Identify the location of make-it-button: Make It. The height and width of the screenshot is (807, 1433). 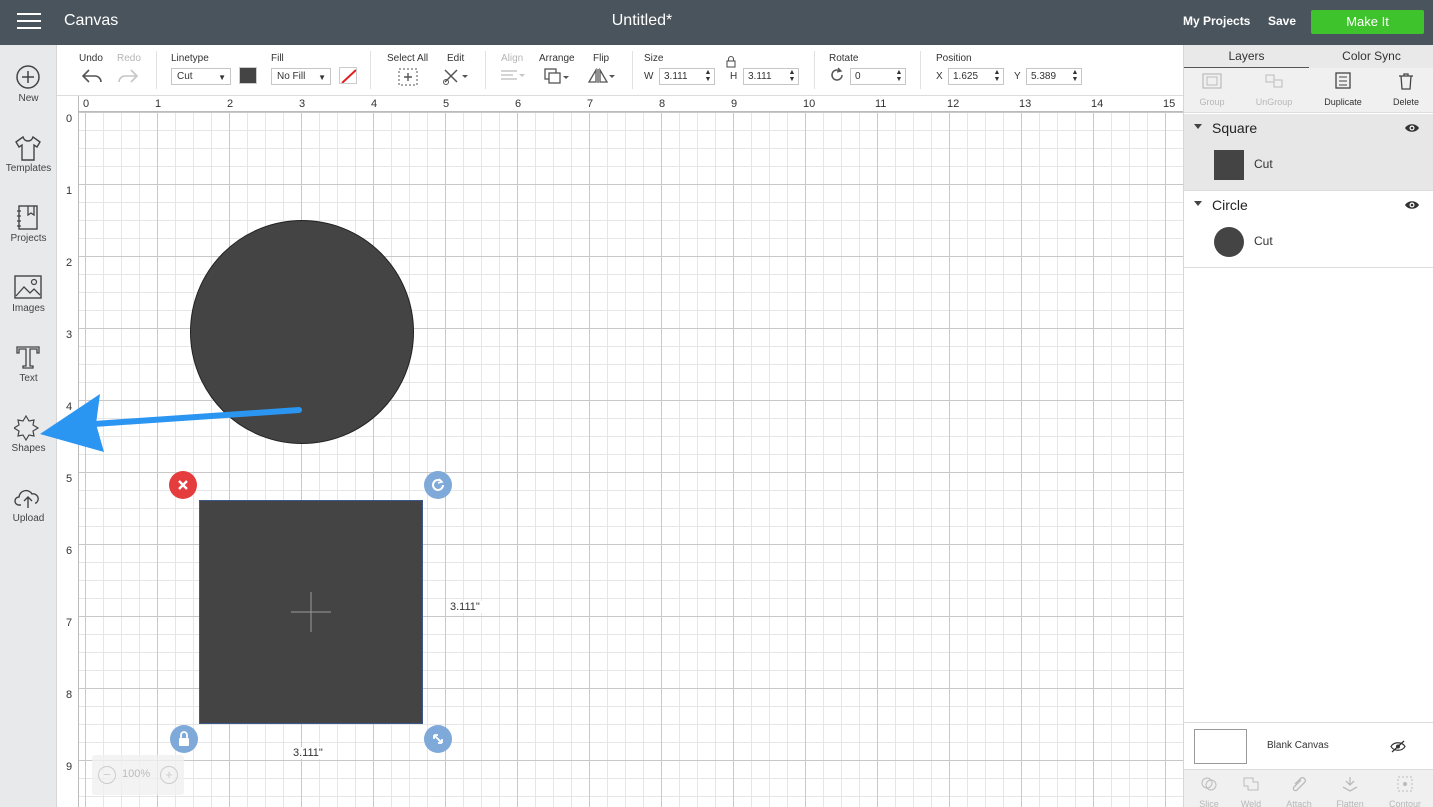
(1367, 22).